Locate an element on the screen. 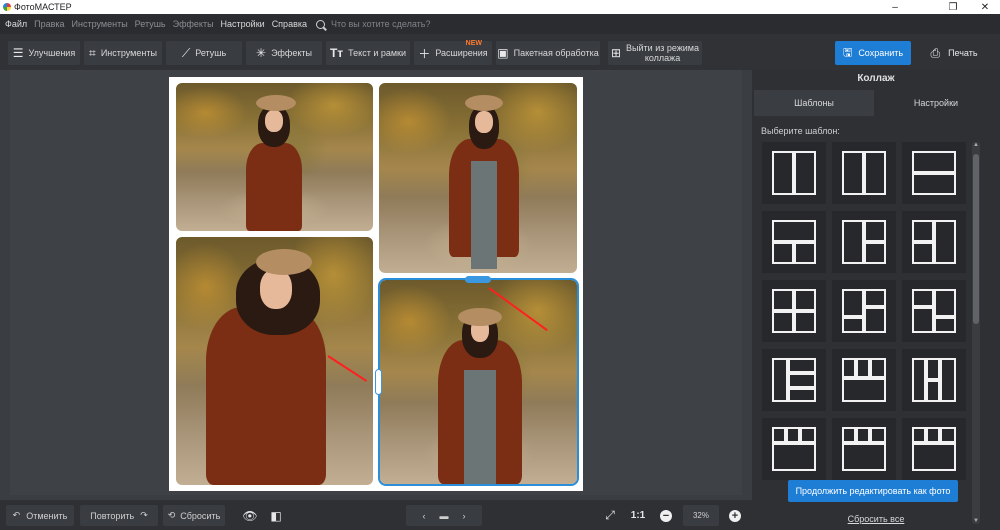 Image resolution: width=1000 pixels, height=530 pixels. reset-all-link: Сбросить все is located at coordinates (876, 519).